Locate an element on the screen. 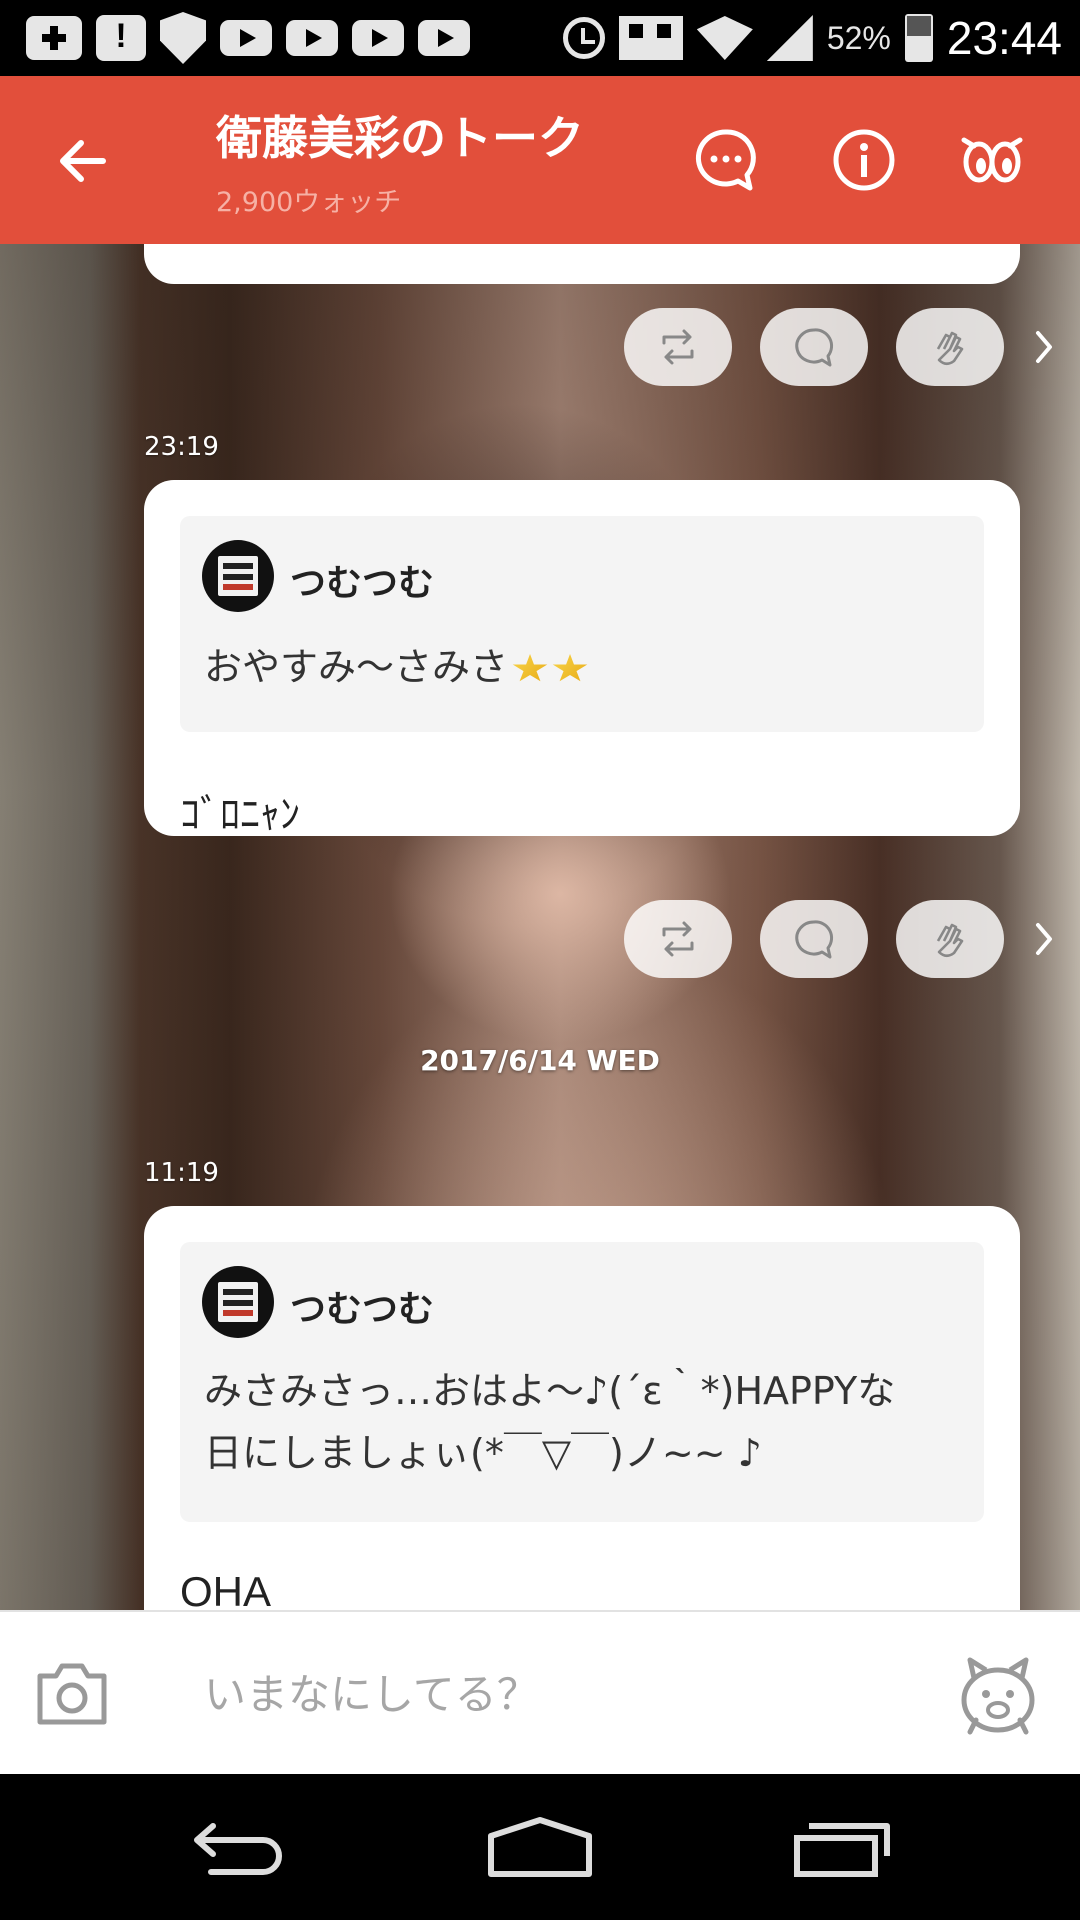 The width and height of the screenshot is (1080, 1920). quoted-post: つむつむ おやすみ〜さみさ is located at coordinates (582, 624).